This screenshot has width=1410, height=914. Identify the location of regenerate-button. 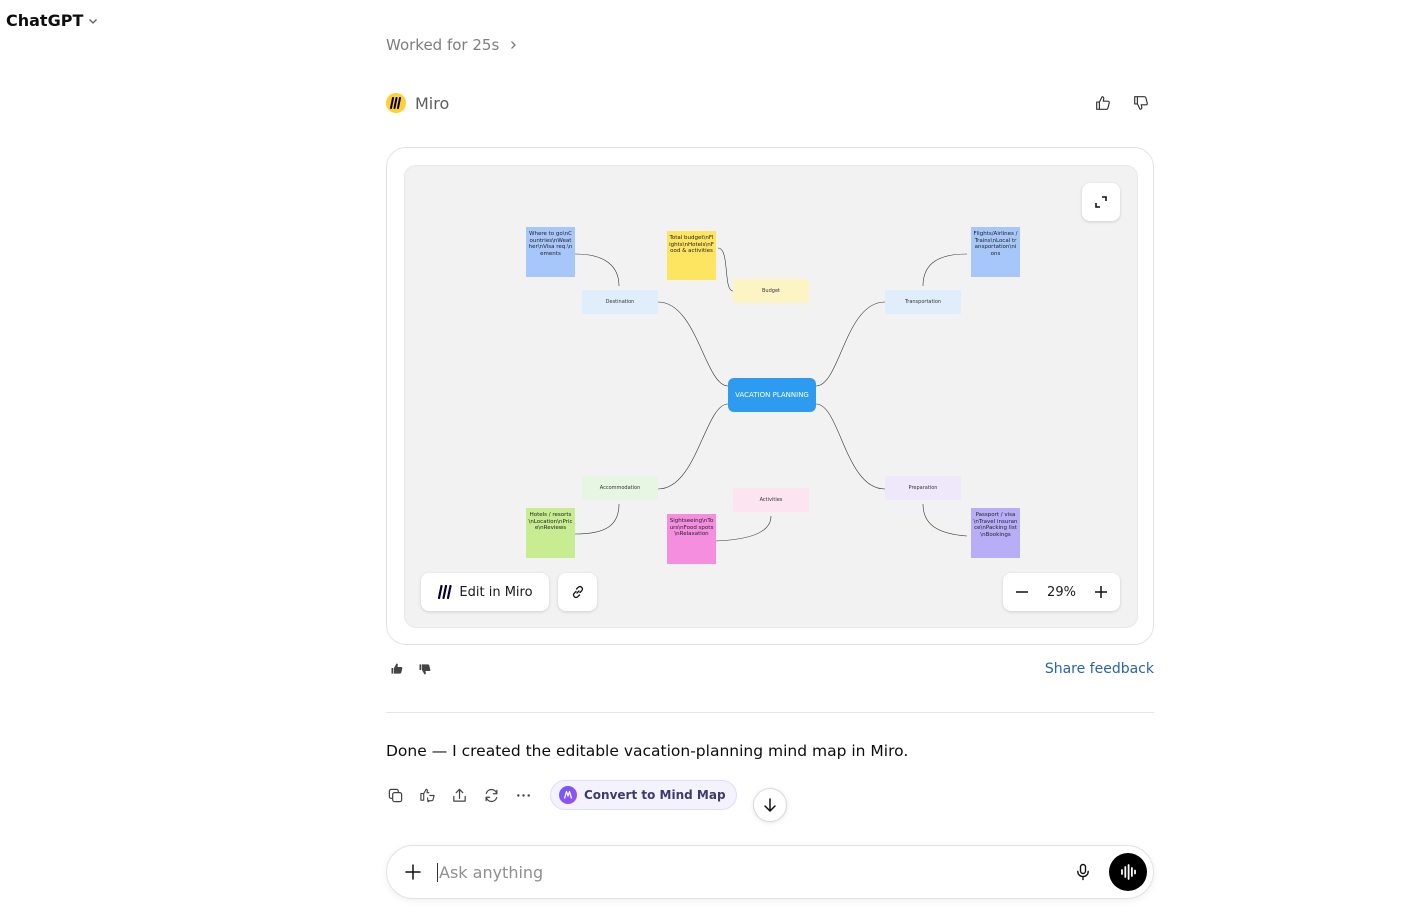
(491, 795).